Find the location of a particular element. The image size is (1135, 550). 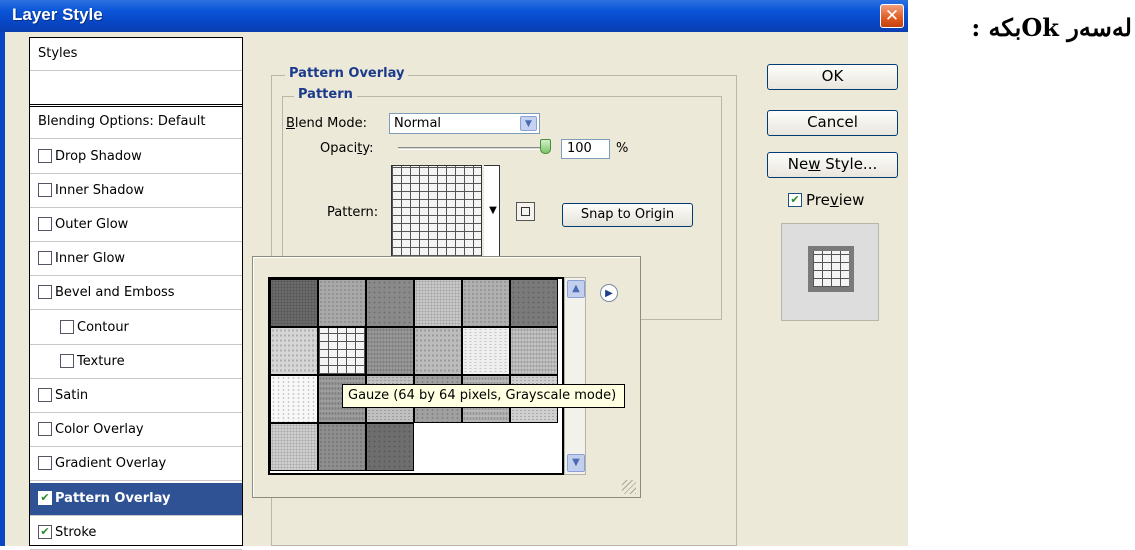

style-item-label: Outer Glow is located at coordinates (92, 224).